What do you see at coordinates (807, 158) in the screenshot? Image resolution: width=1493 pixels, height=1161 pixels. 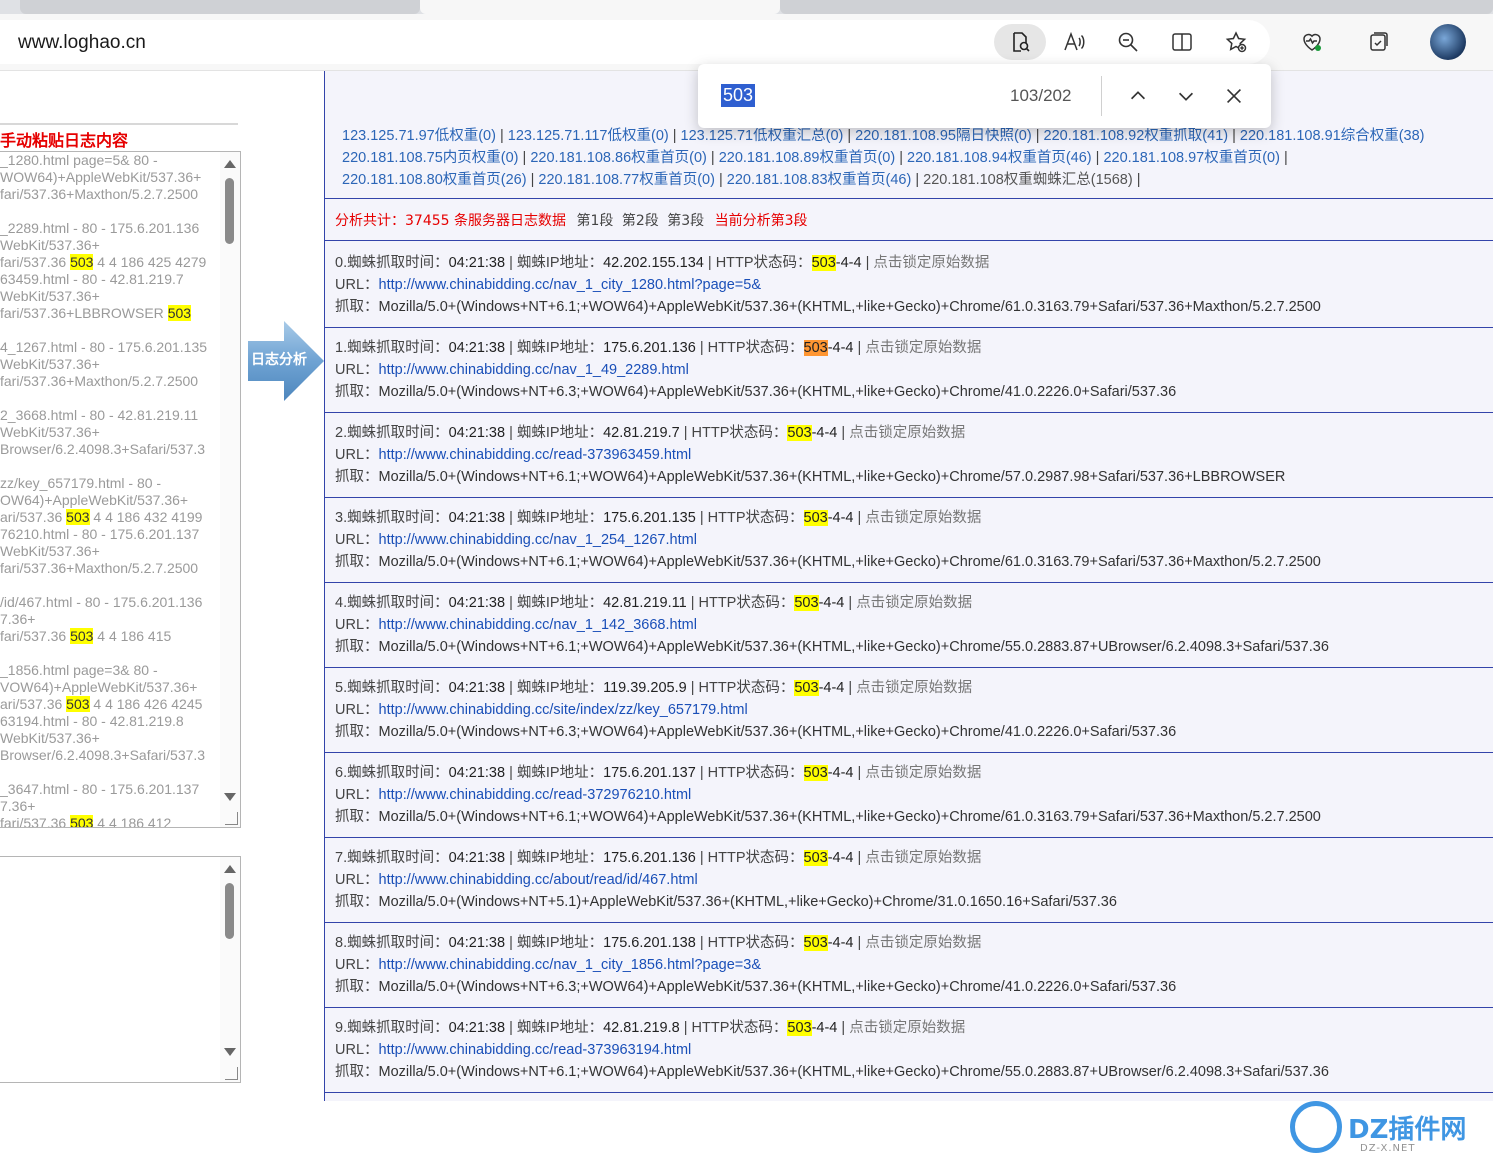 I see `ip-summary-link: 220.181.108.89权重首页(0)` at bounding box center [807, 158].